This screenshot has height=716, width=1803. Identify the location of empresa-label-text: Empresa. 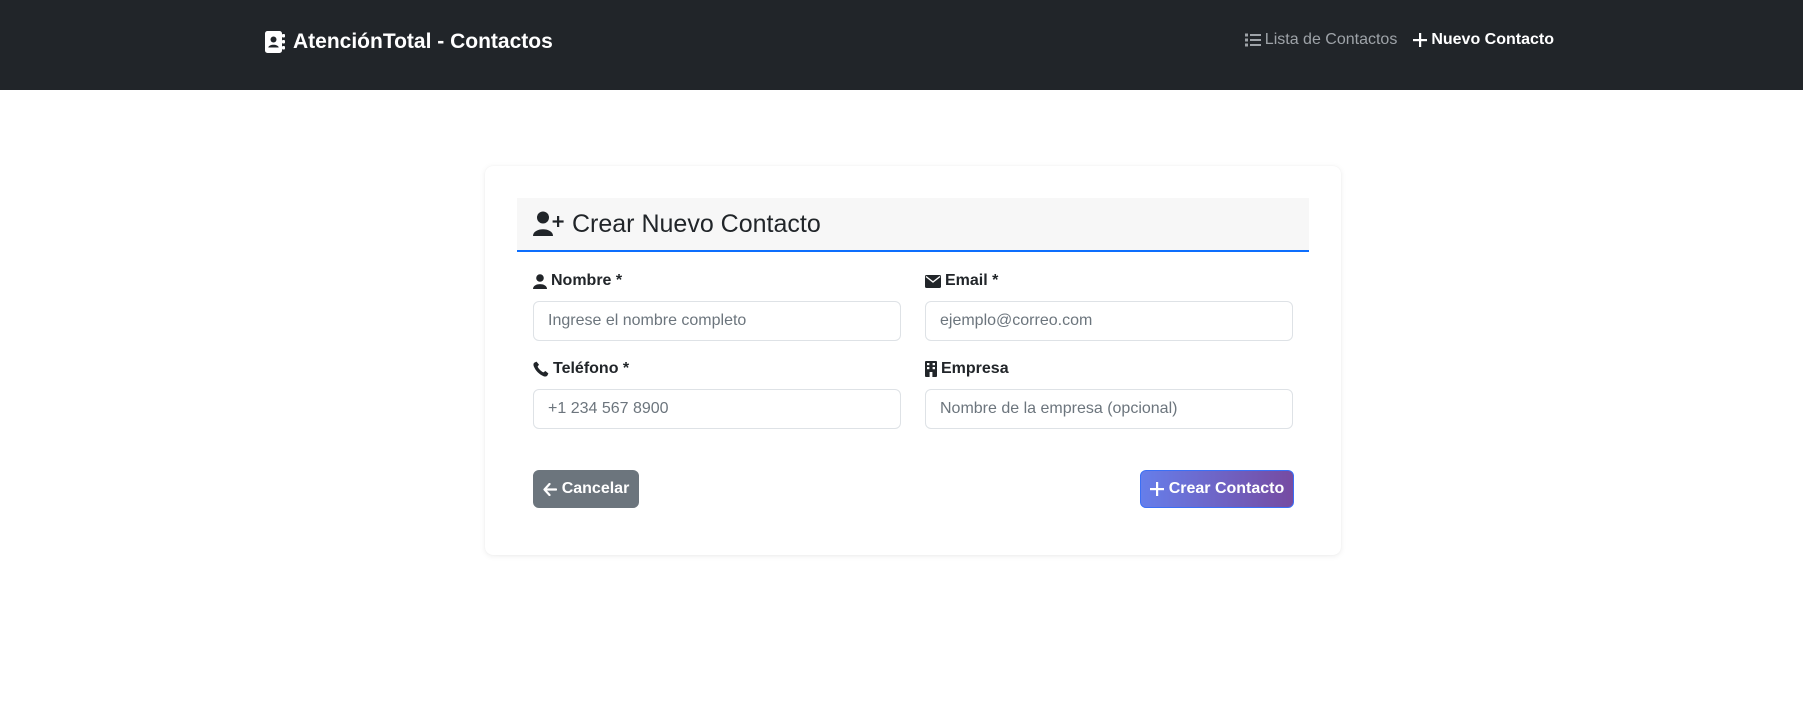
(975, 368).